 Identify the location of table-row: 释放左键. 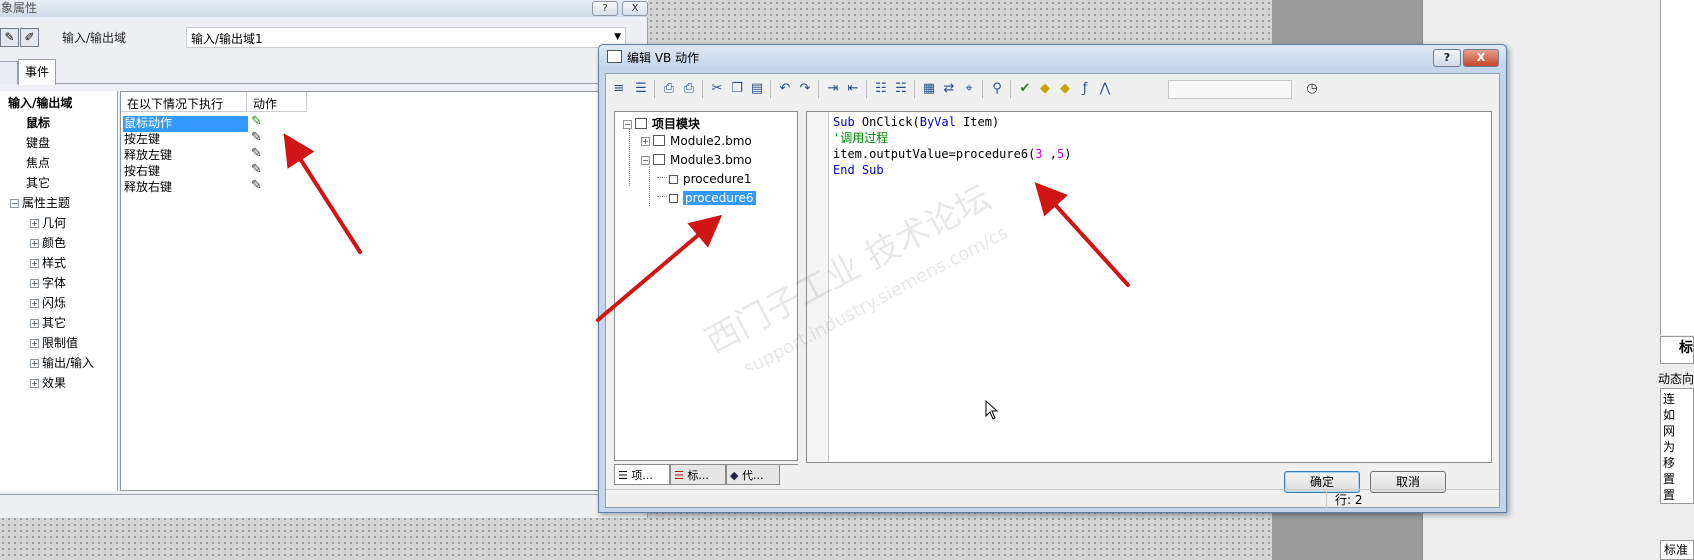
(185, 156).